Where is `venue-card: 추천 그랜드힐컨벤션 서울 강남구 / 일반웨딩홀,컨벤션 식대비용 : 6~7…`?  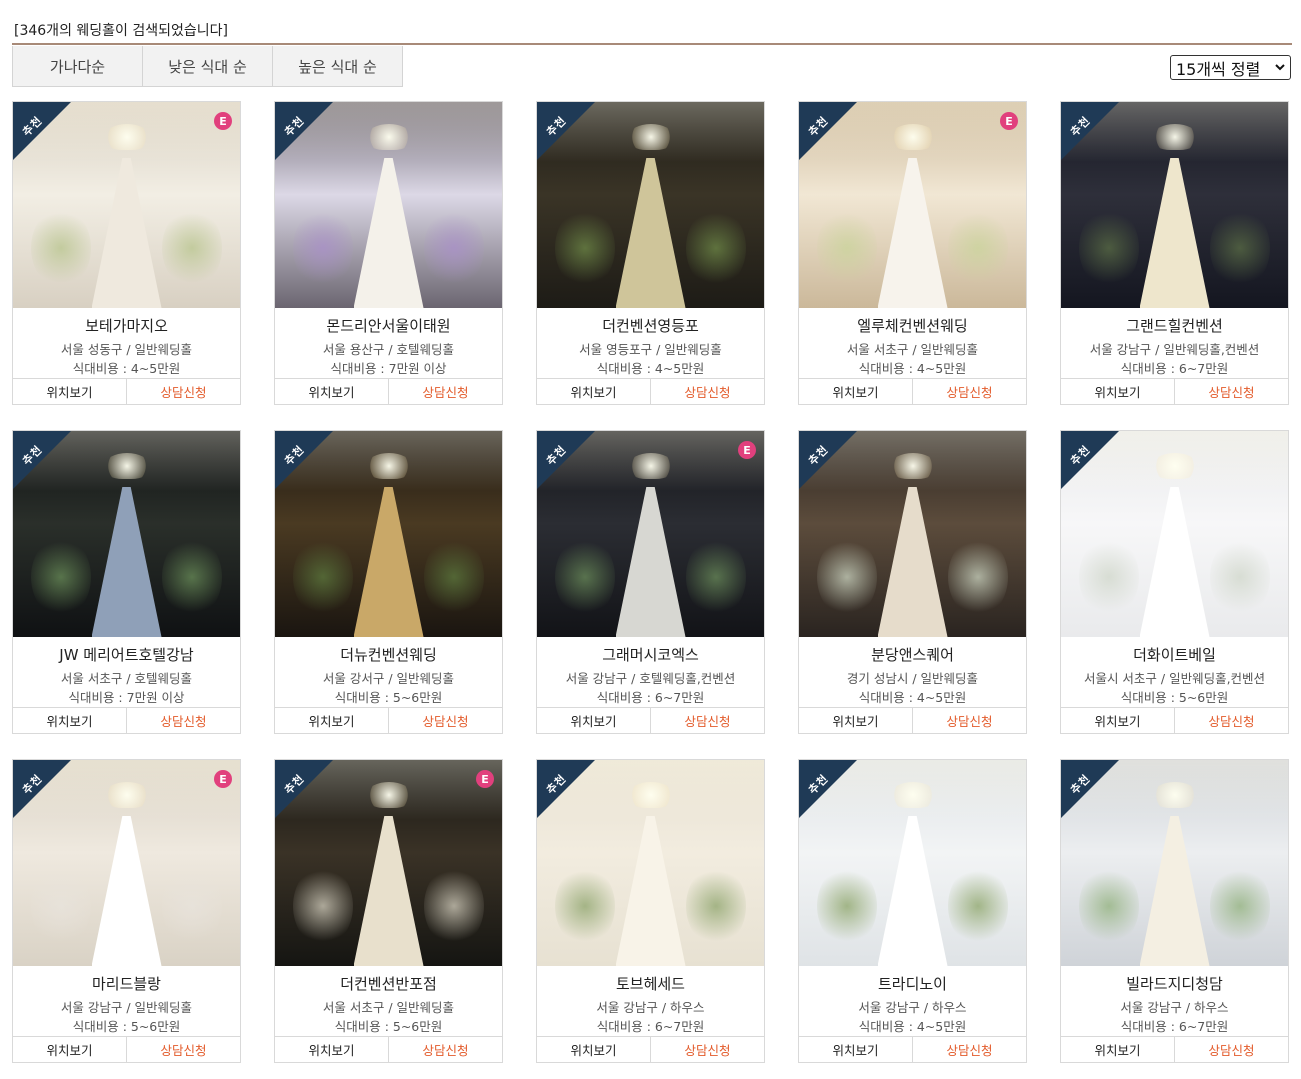
venue-card: 추천 그랜드힐컨벤션 서울 강남구 / 일반웨딩홀,컨벤션 식대비용 : 6~7… is located at coordinates (1174, 253).